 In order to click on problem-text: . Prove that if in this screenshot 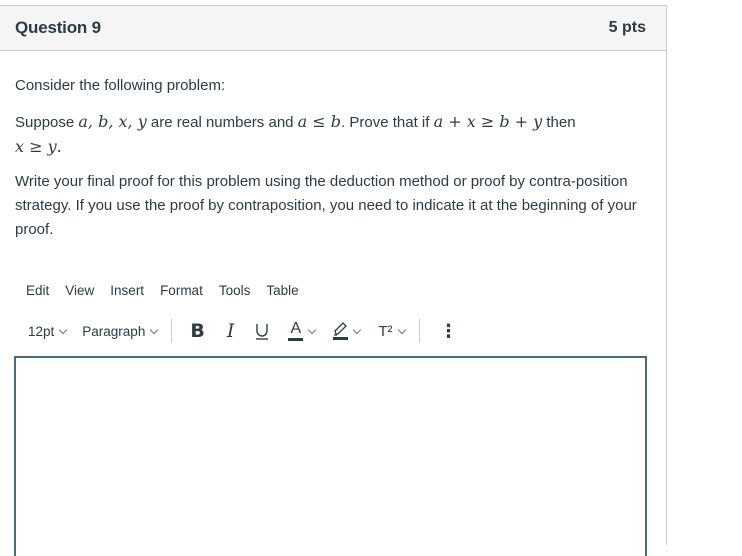, I will do `click(387, 122)`.